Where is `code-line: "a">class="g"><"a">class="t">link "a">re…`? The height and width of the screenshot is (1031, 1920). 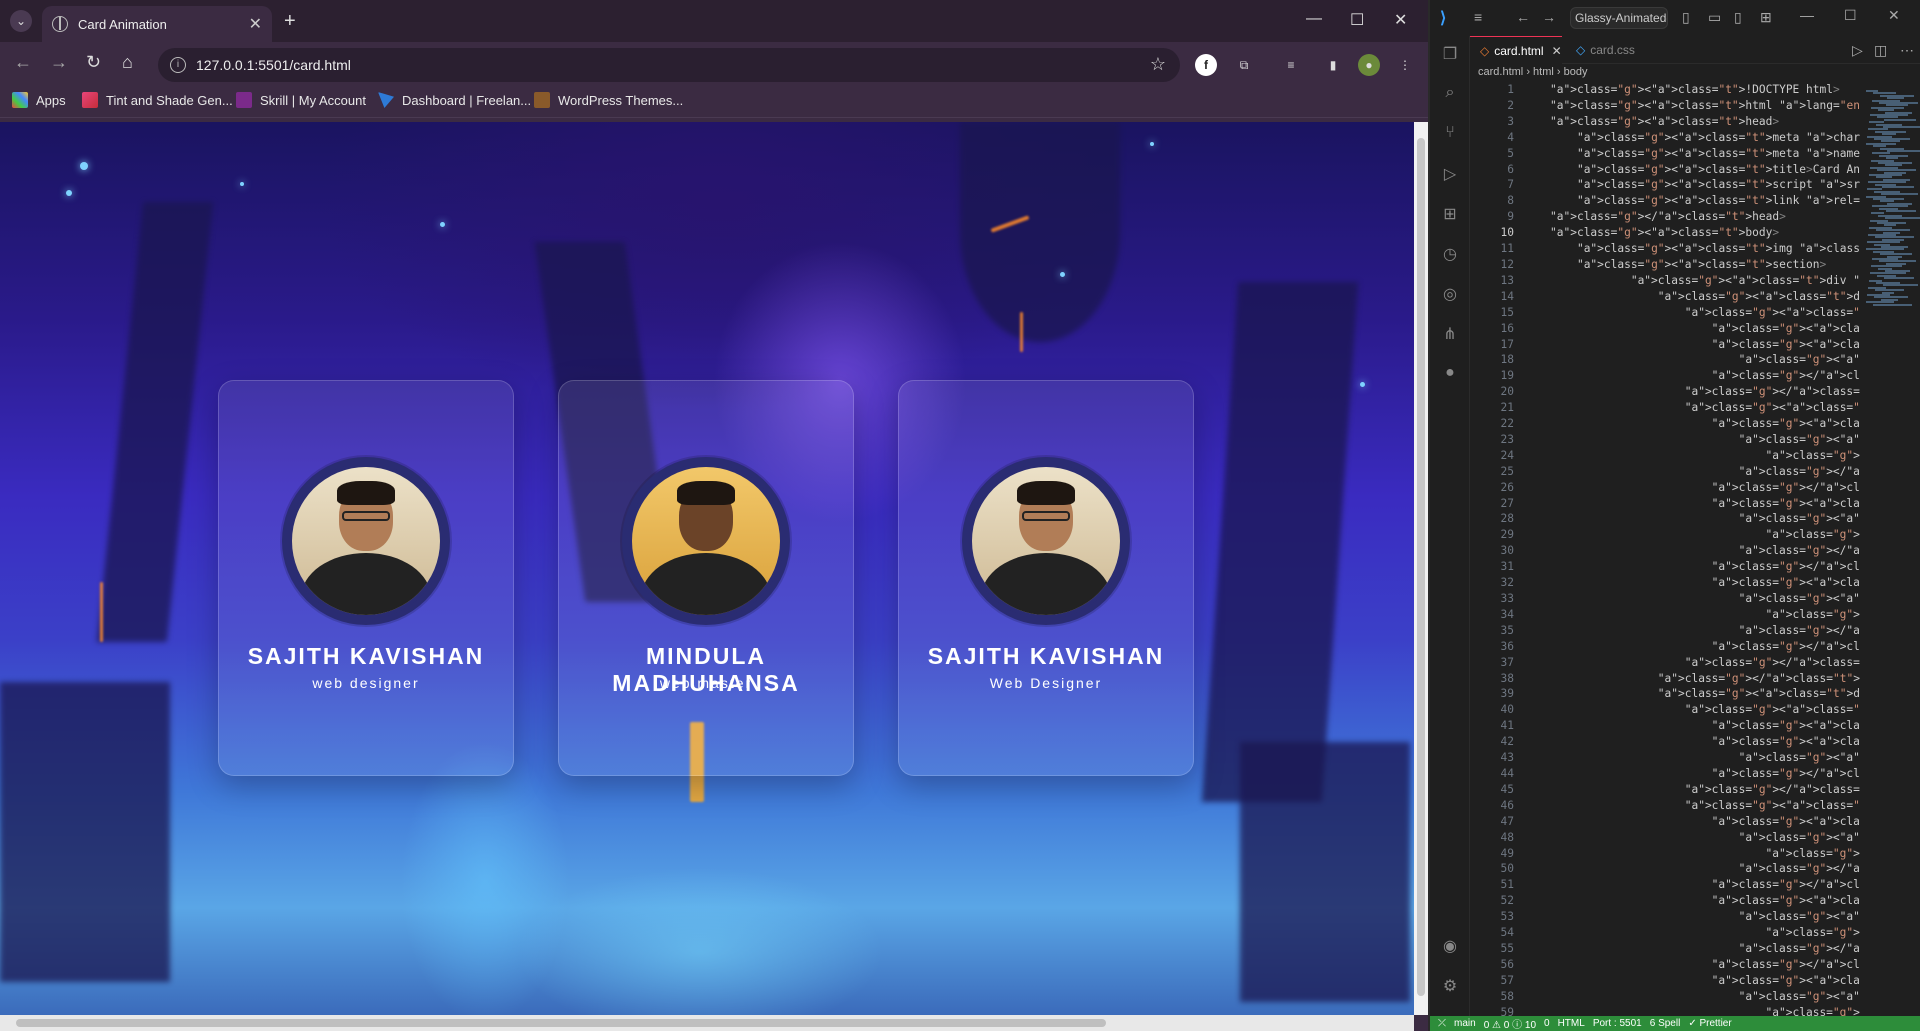 code-line: "a">class="g"><"a">class="t">link "a">re… is located at coordinates (1718, 201).